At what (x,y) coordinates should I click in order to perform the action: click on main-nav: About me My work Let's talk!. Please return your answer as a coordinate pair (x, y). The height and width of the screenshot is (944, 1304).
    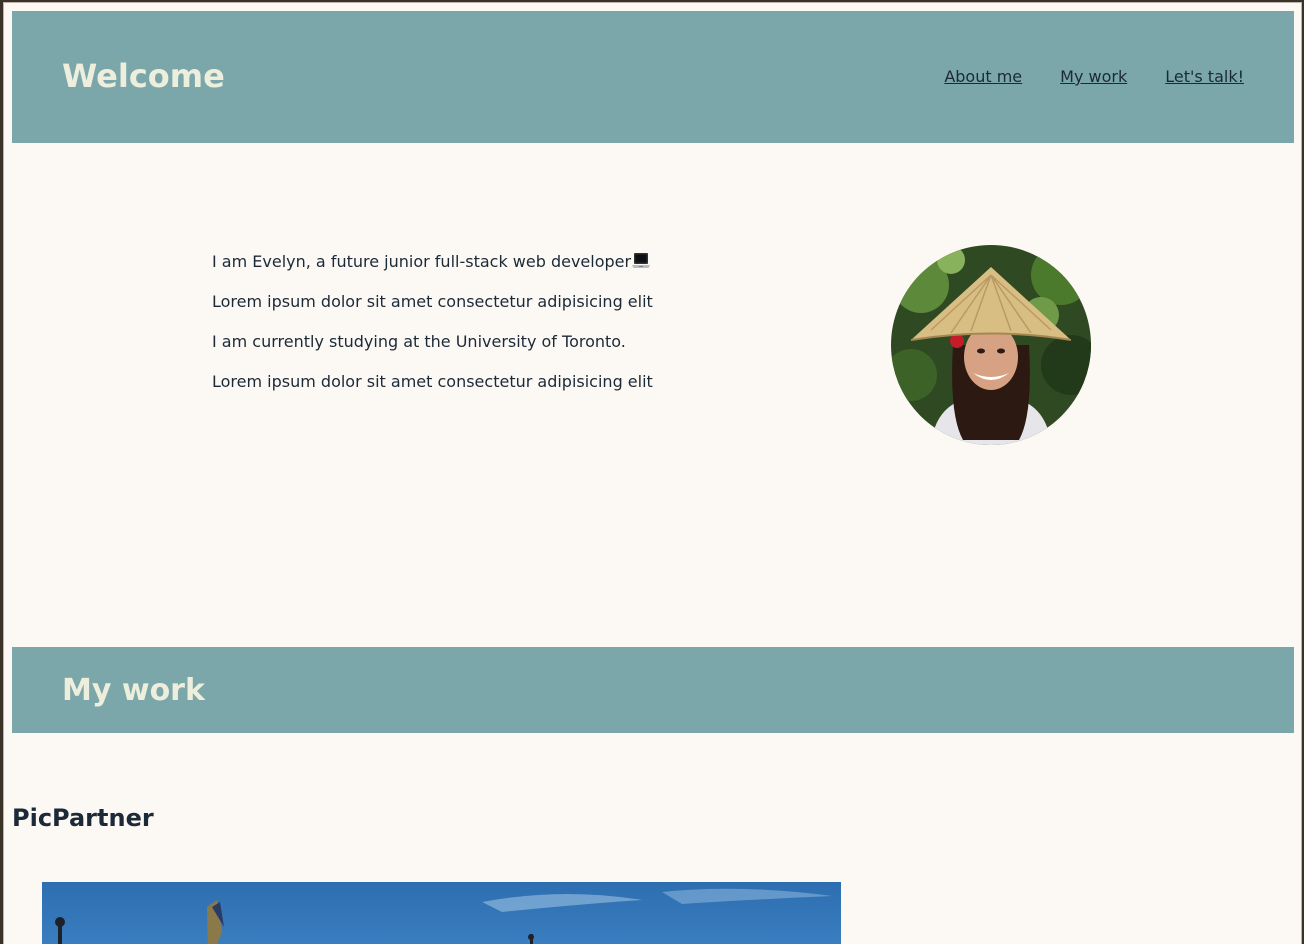
    Looking at the image, I should click on (1094, 77).